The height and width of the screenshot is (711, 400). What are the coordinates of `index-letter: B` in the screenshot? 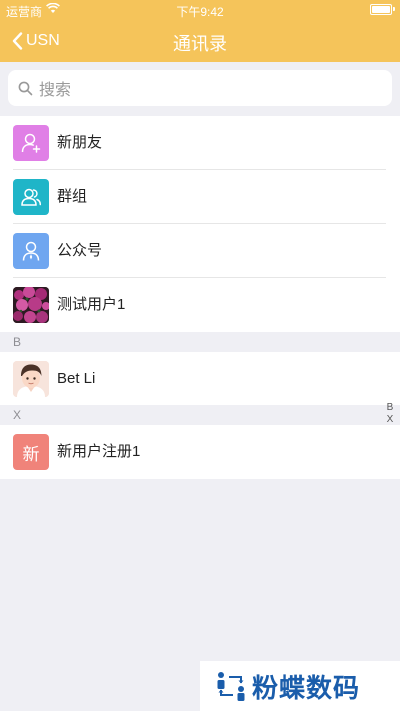 It's located at (390, 408).